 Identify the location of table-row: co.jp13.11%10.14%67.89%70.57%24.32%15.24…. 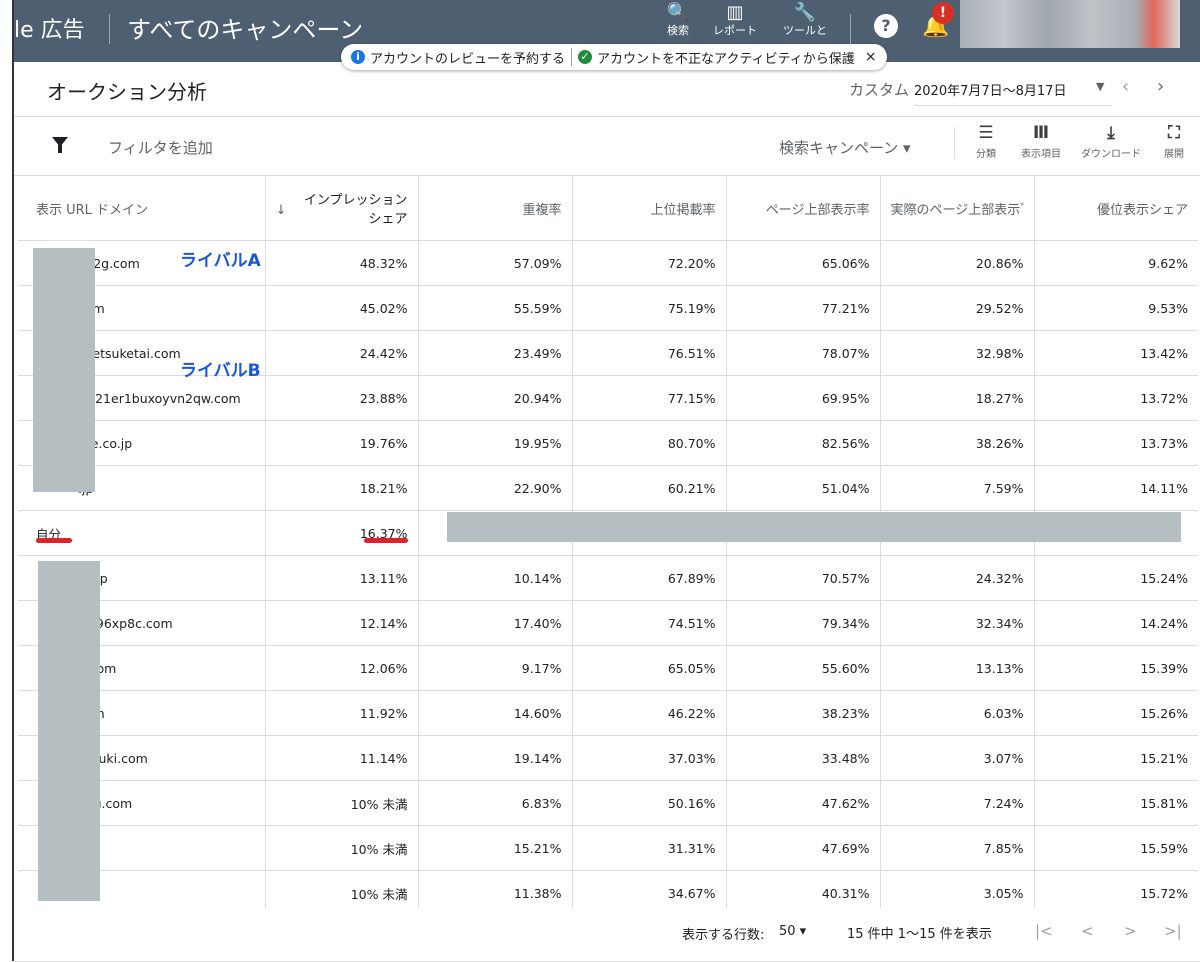
(608, 578).